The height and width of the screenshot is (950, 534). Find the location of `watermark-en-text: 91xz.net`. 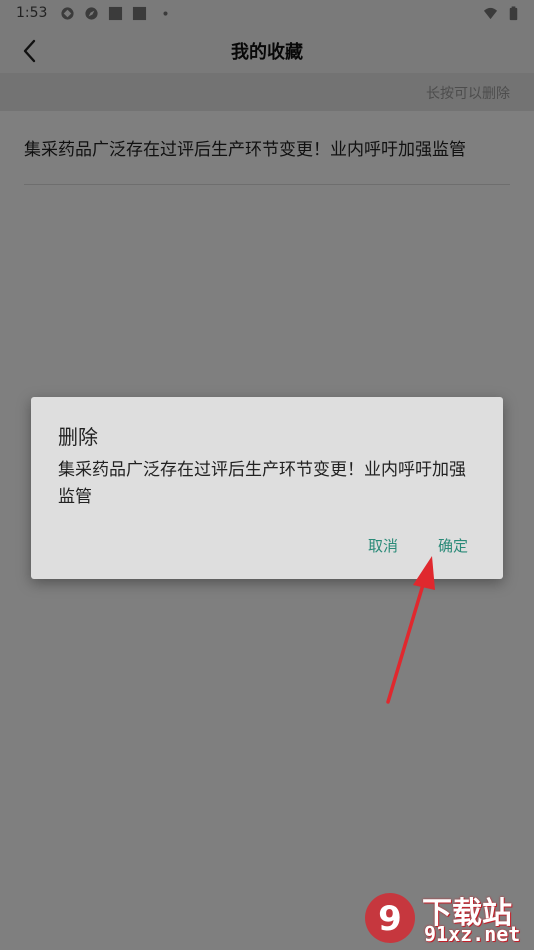

watermark-en-text: 91xz.net is located at coordinates (472, 934).